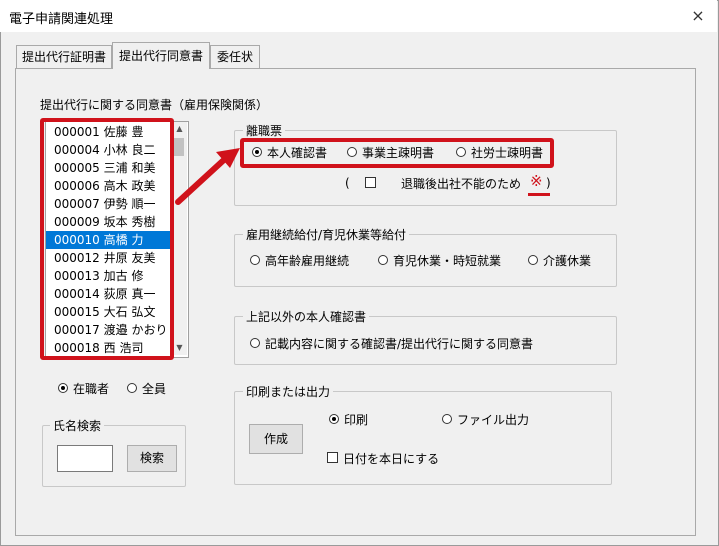 This screenshot has height=546, width=719. Describe the element at coordinates (132, 388) in the screenshot. I see `radio-all` at that location.